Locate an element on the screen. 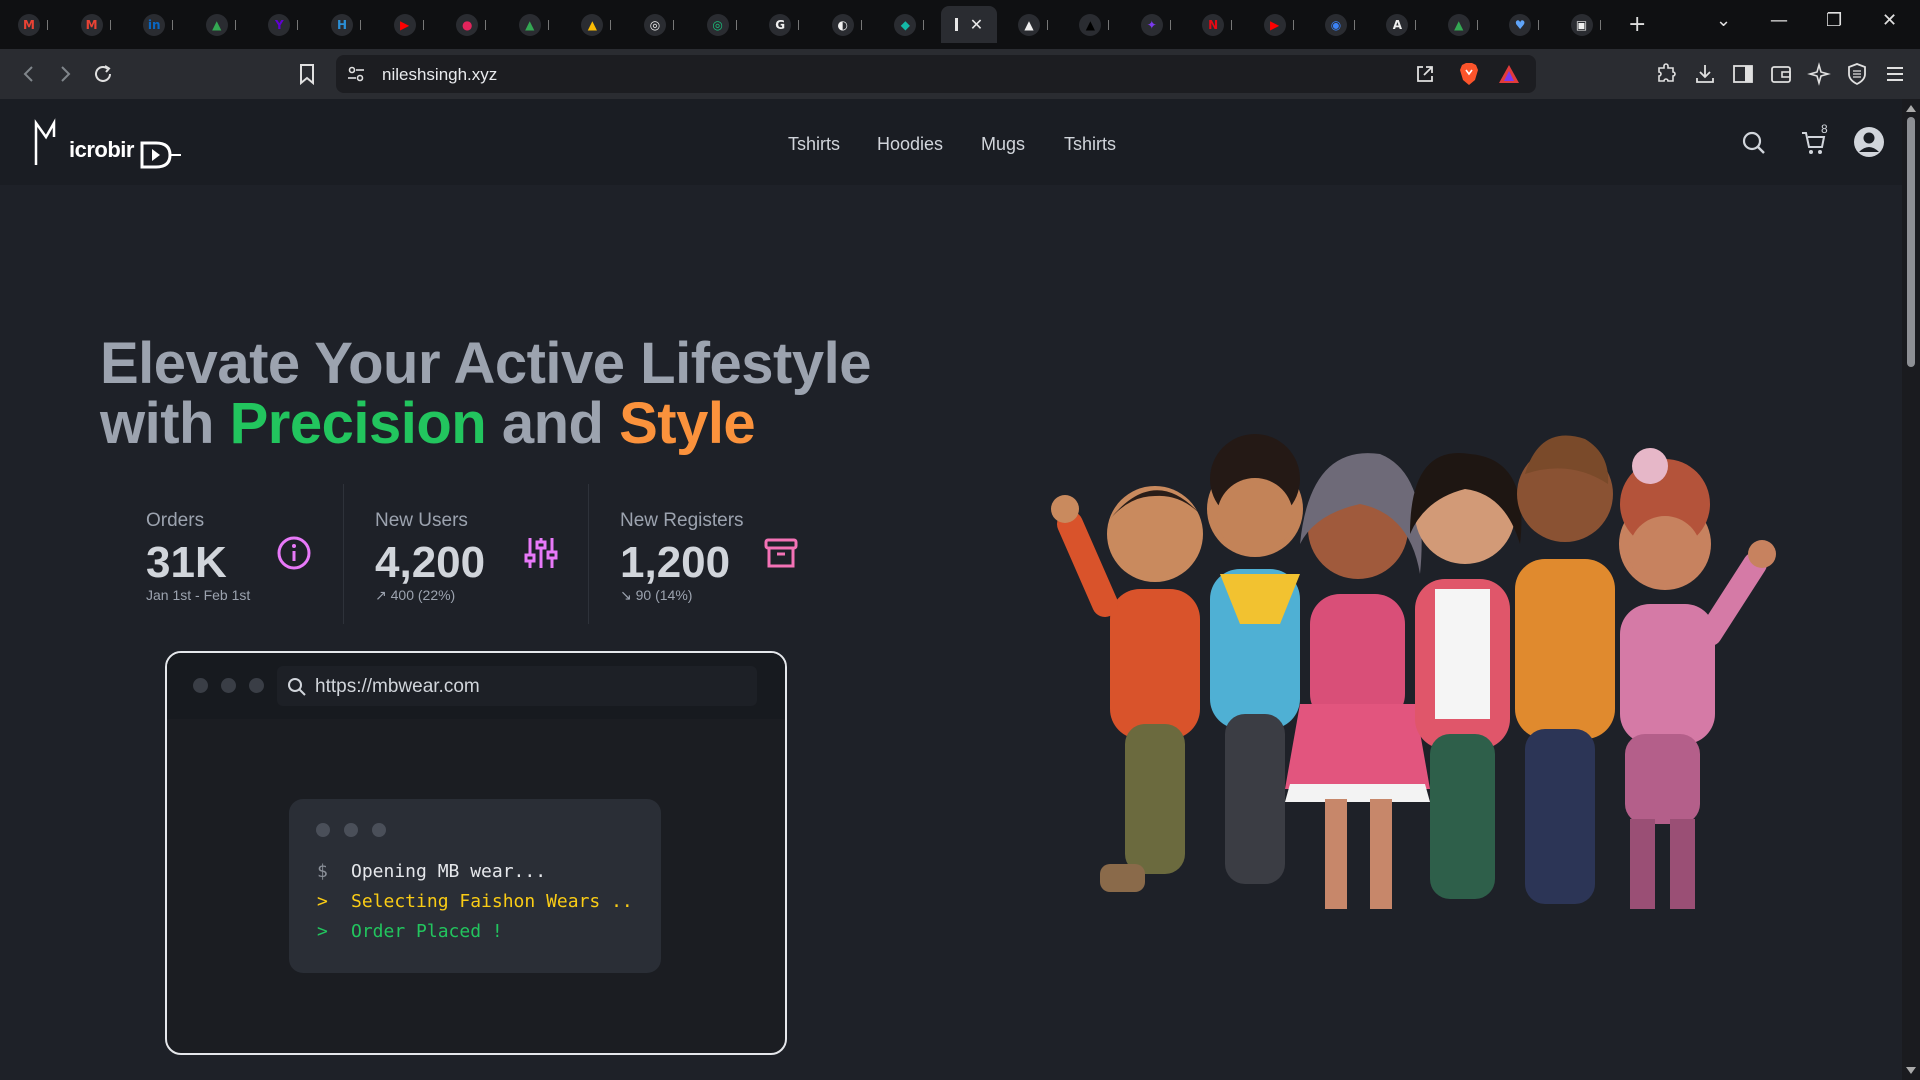  netflix-icon: N is located at coordinates (1213, 24).